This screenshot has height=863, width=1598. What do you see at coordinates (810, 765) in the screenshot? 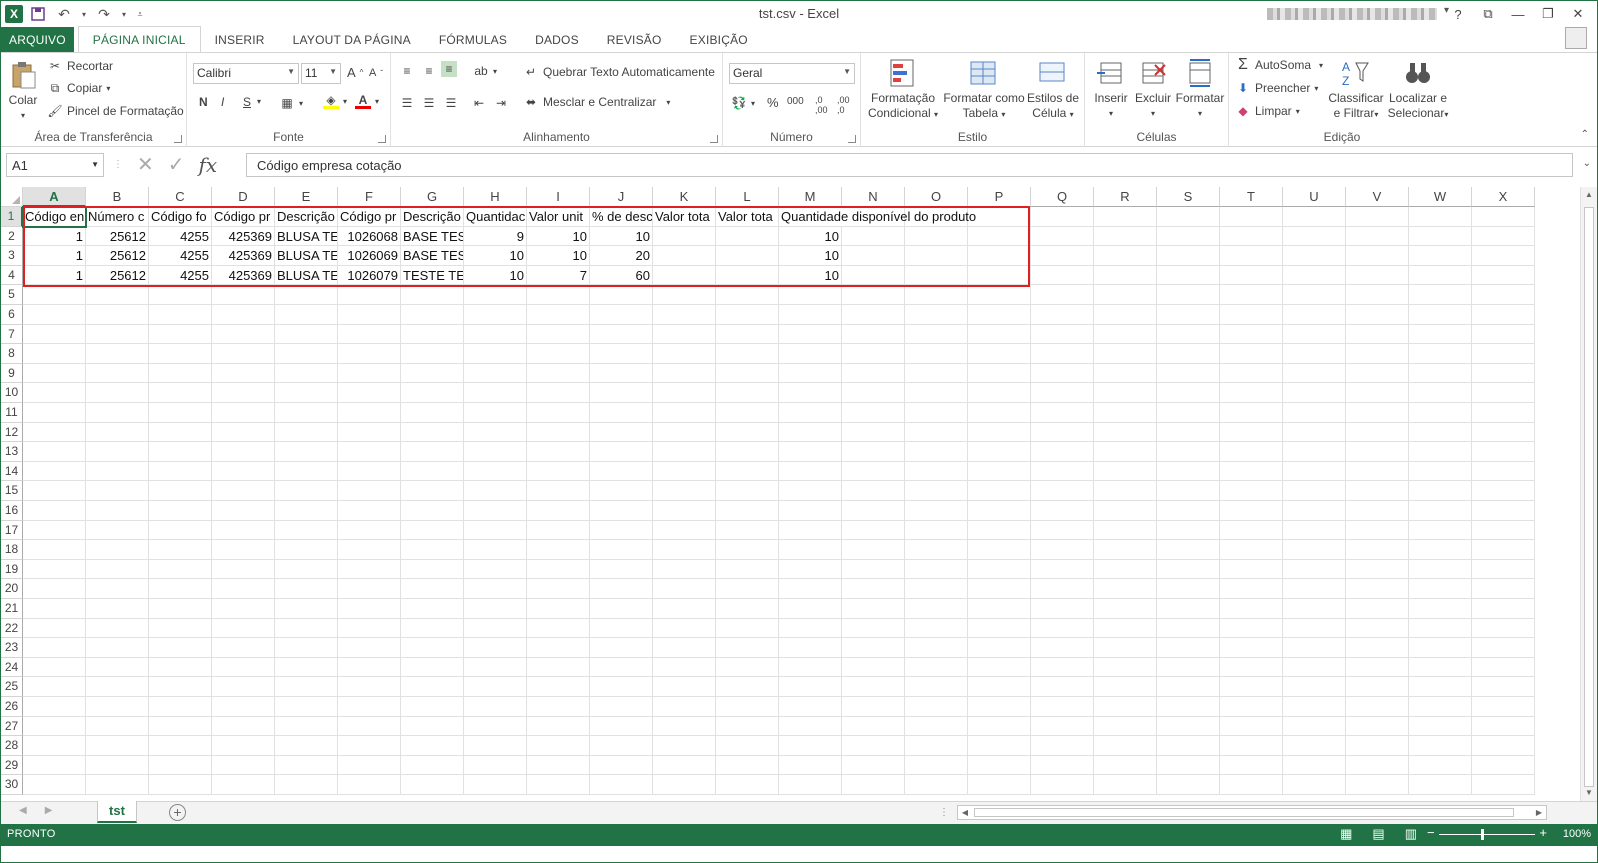
I see `cell-m29` at bounding box center [810, 765].